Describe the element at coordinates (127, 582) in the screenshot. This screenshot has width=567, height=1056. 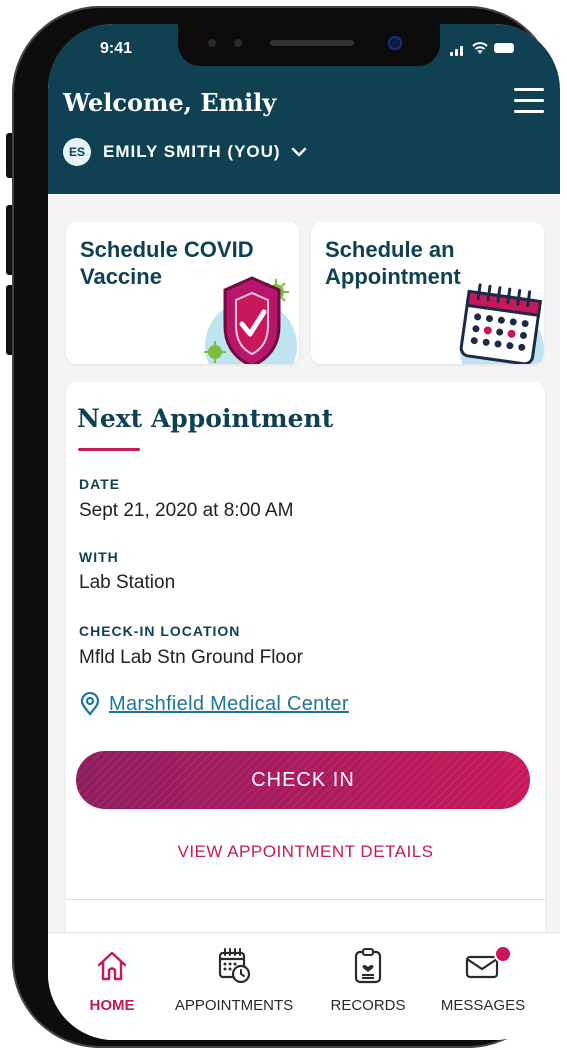
I see `with-value: Lab Station` at that location.